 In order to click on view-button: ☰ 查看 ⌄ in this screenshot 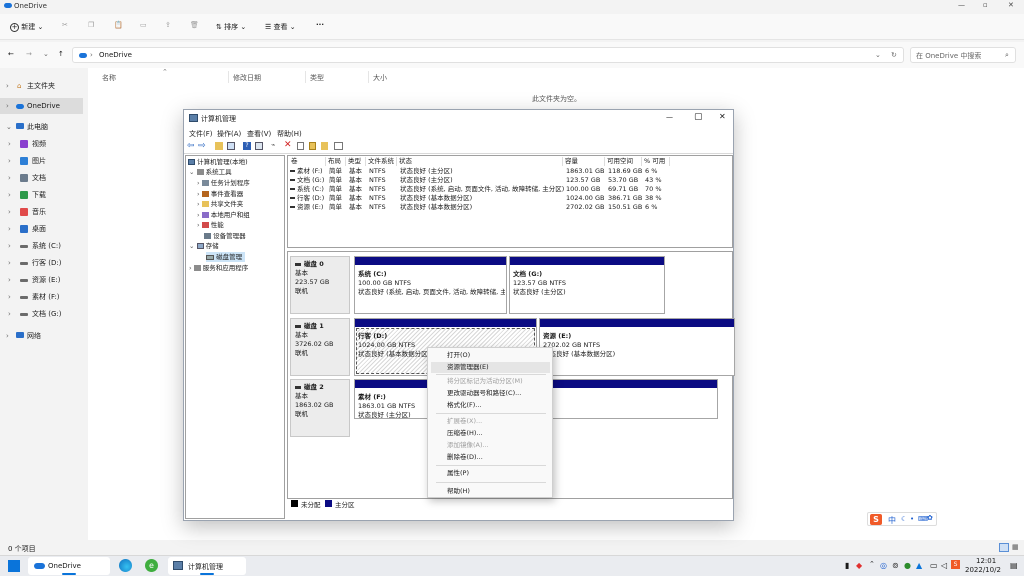, I will do `click(280, 27)`.